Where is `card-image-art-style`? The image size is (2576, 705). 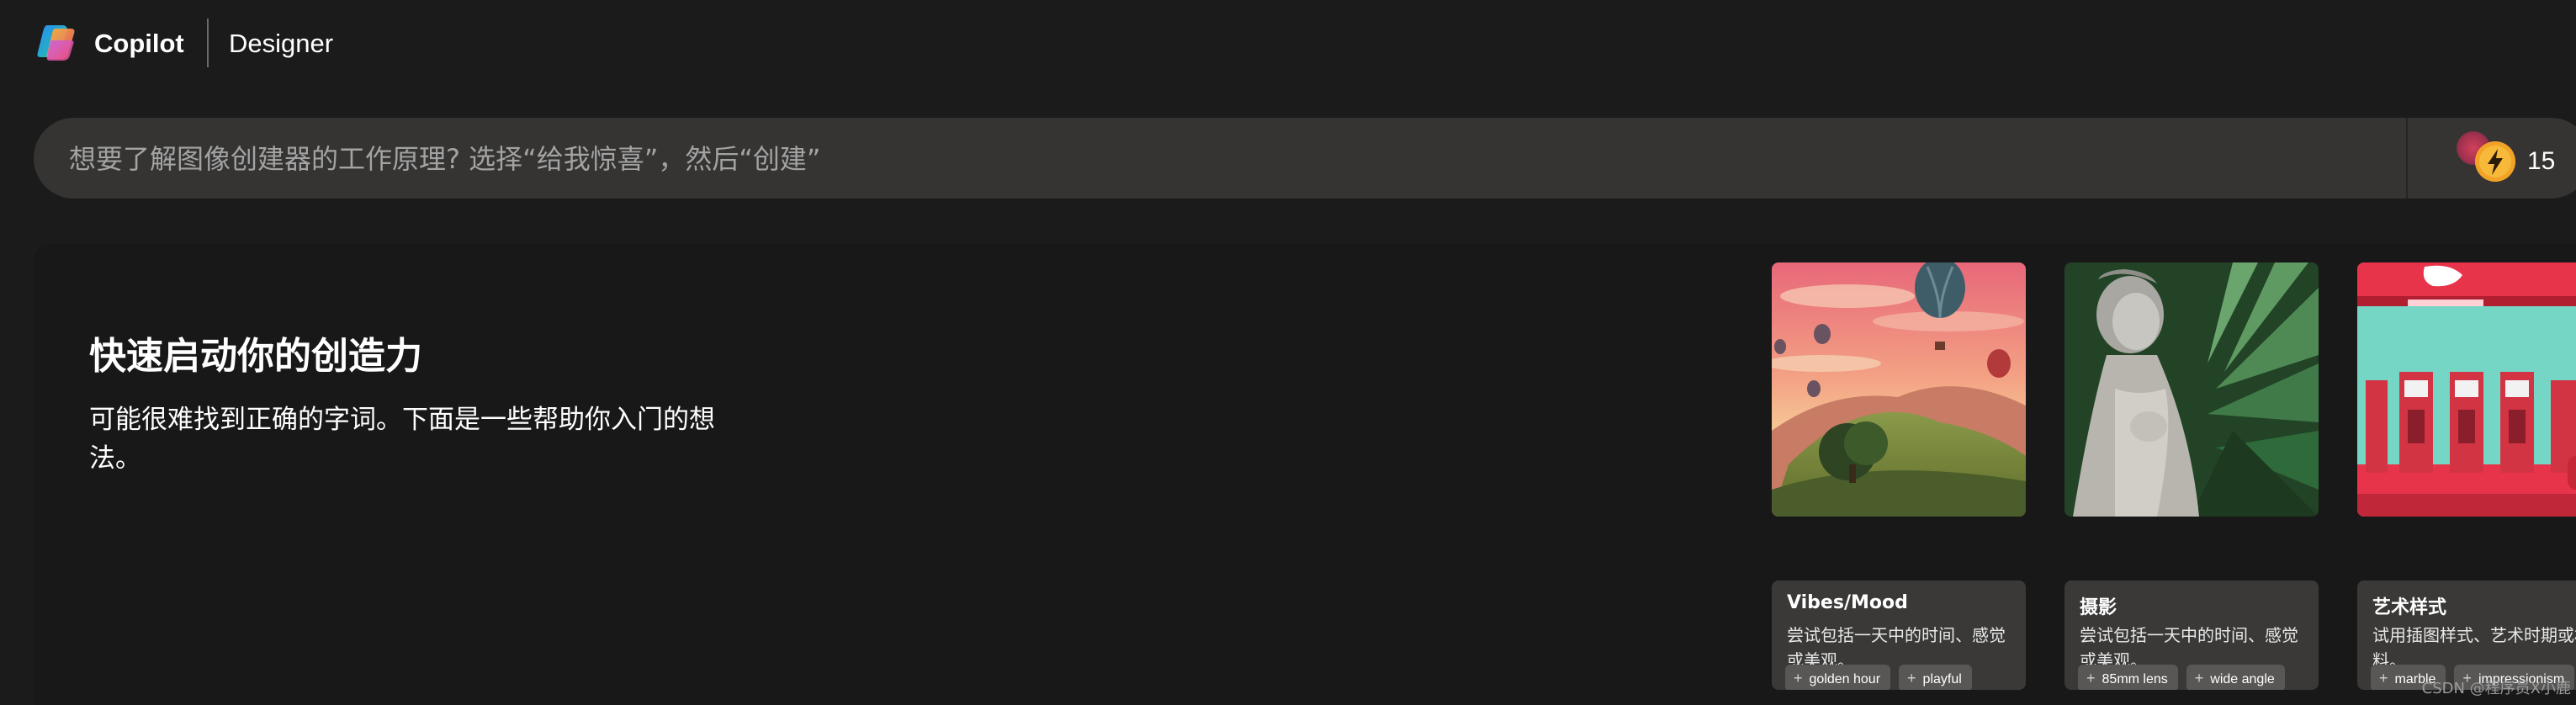
card-image-art-style is located at coordinates (2466, 389).